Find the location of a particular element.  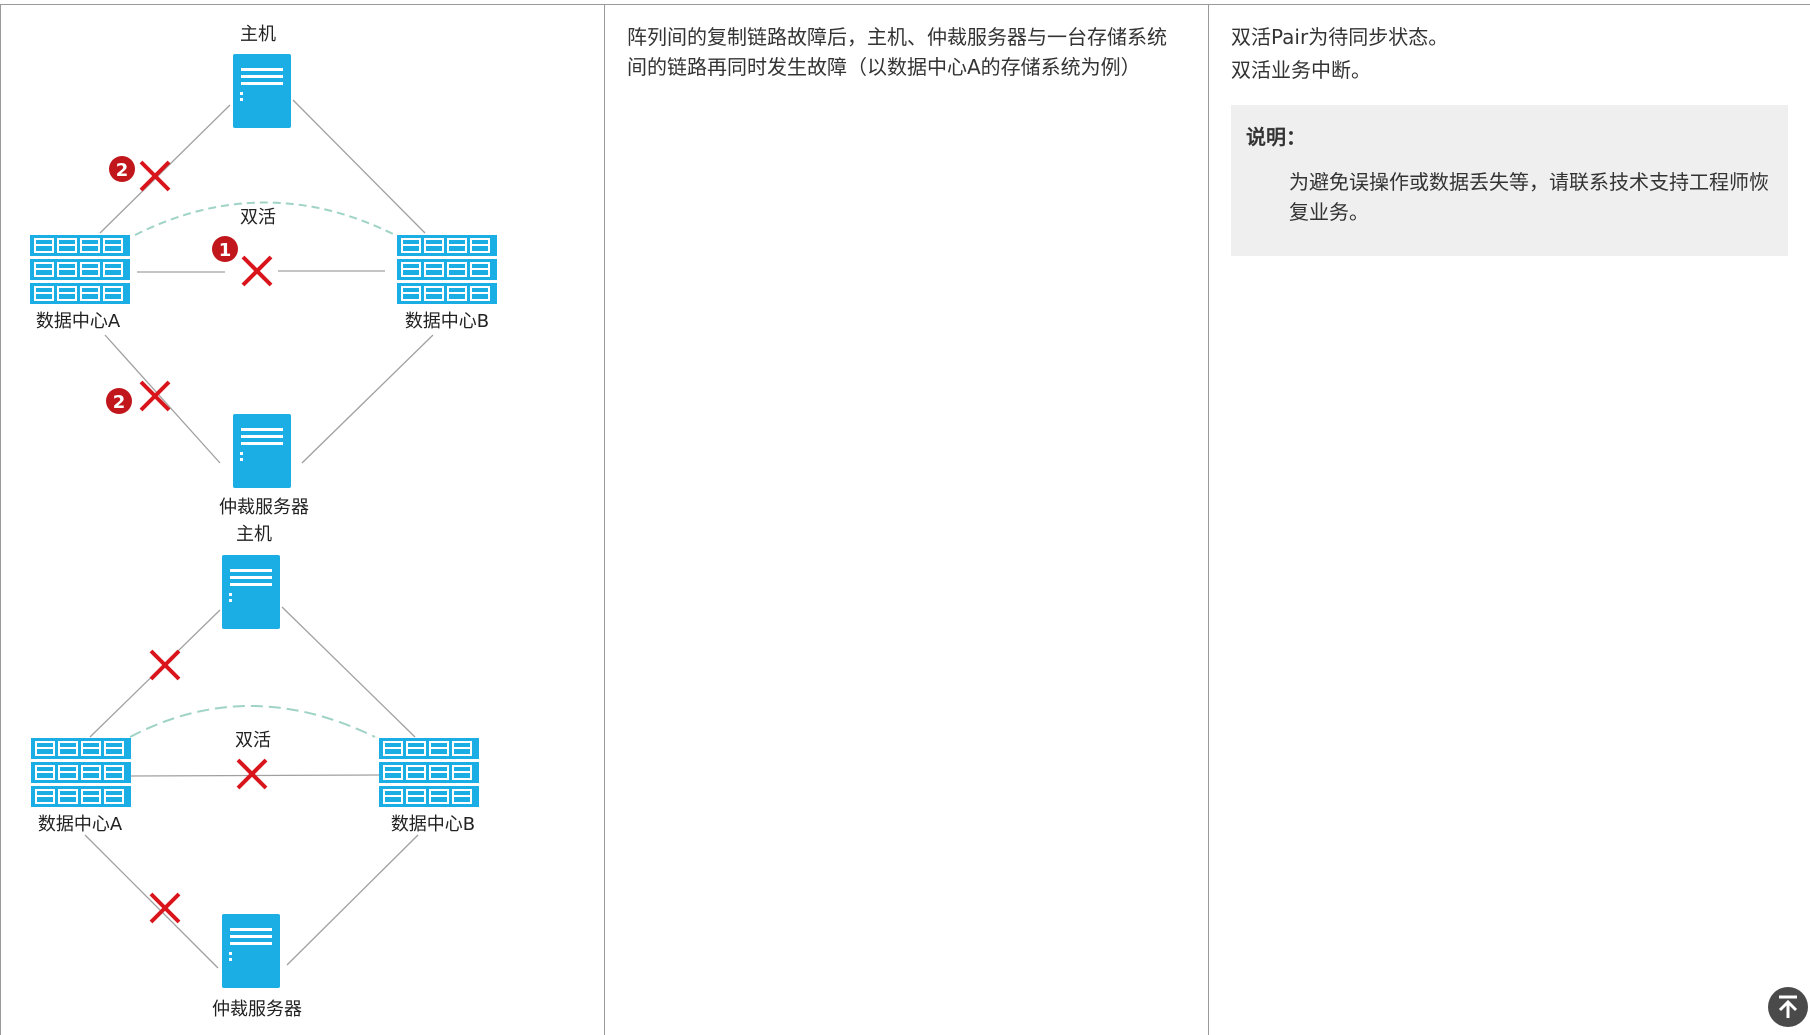

back-to-top-button is located at coordinates (1788, 1007).